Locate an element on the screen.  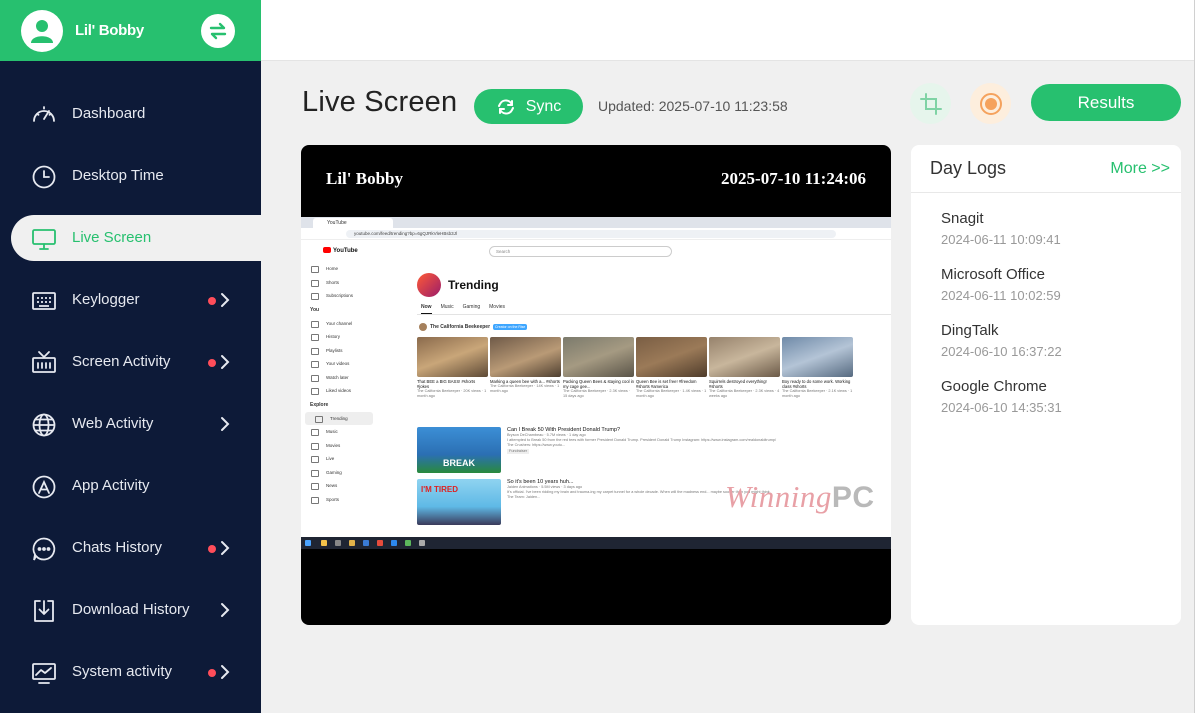
sidebar-item-system-activity: System activity is located at coordinates (130, 672).